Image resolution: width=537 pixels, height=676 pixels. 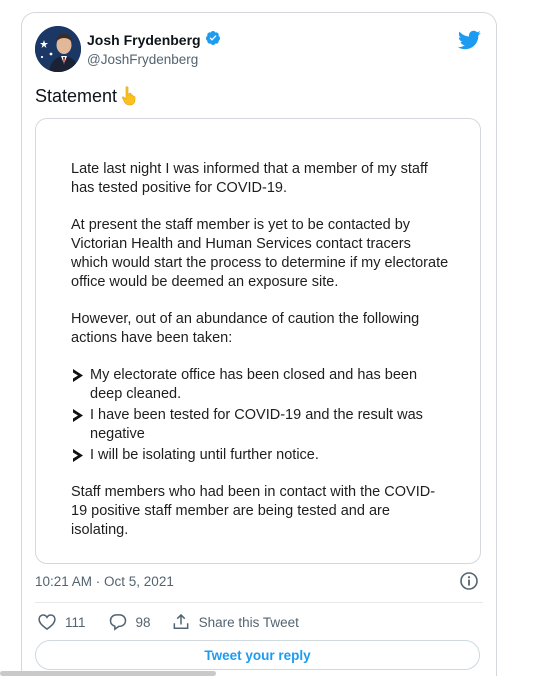 I want to click on tweet-text: Statement, so click(x=87, y=96).